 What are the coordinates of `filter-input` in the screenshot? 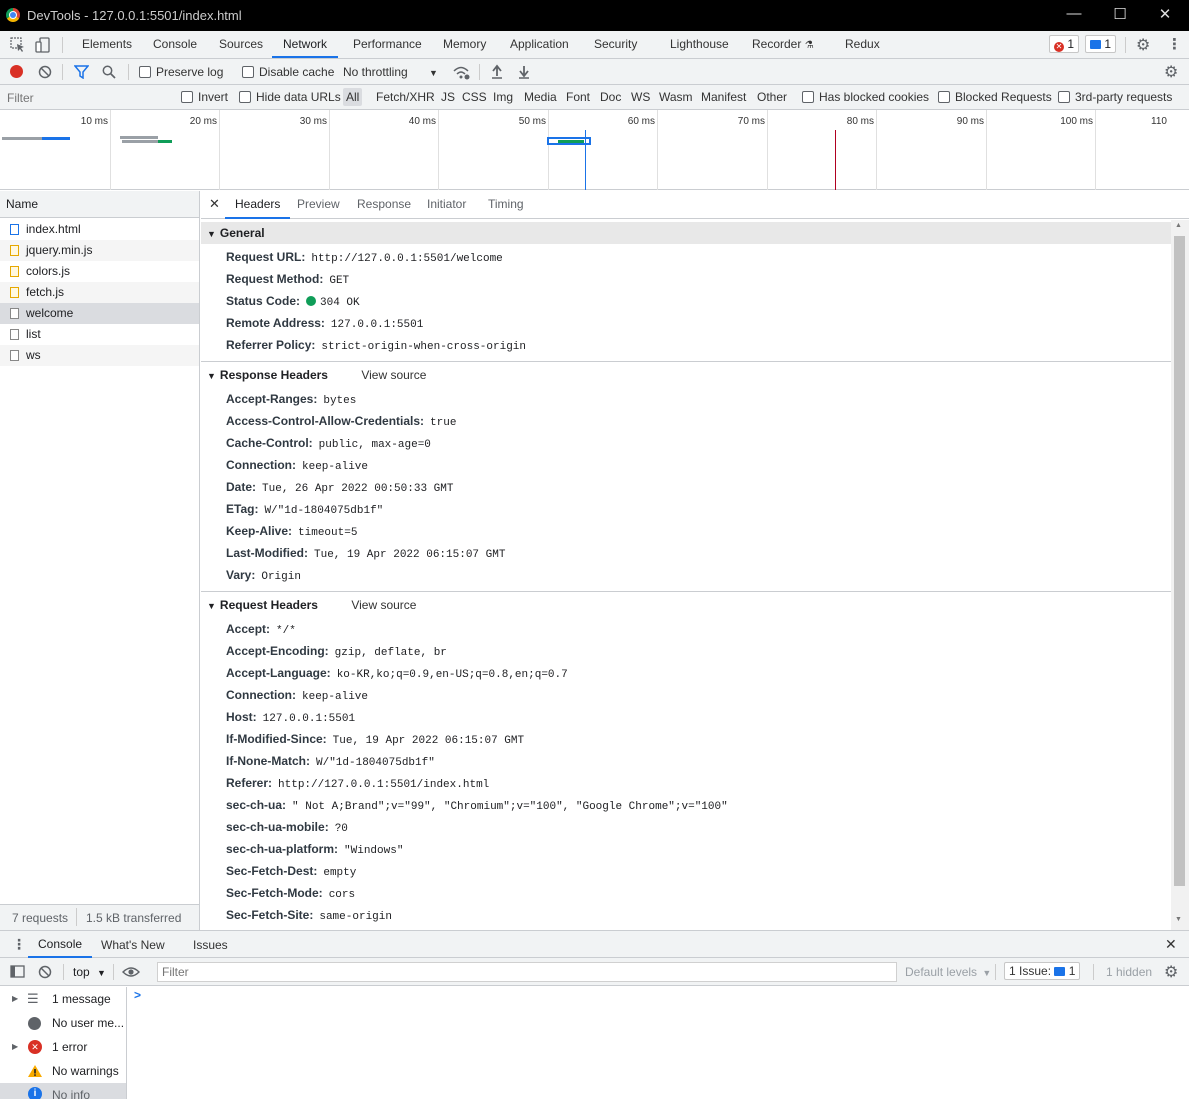 It's located at (85, 97).